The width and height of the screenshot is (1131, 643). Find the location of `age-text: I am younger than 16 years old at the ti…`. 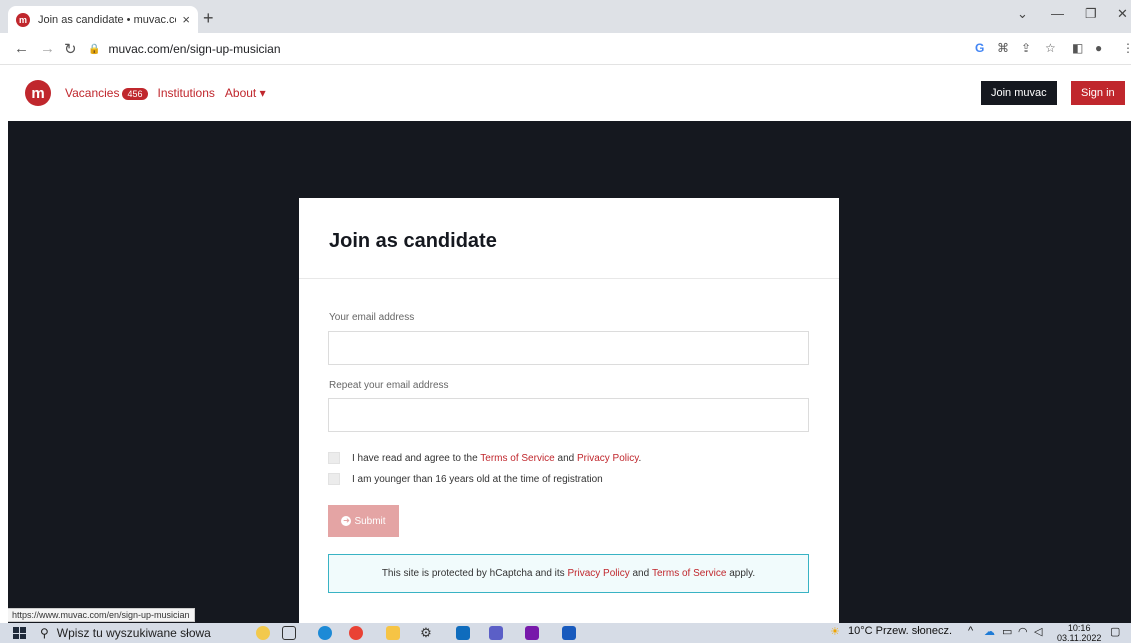

age-text: I am younger than 16 years old at the ti… is located at coordinates (477, 479).